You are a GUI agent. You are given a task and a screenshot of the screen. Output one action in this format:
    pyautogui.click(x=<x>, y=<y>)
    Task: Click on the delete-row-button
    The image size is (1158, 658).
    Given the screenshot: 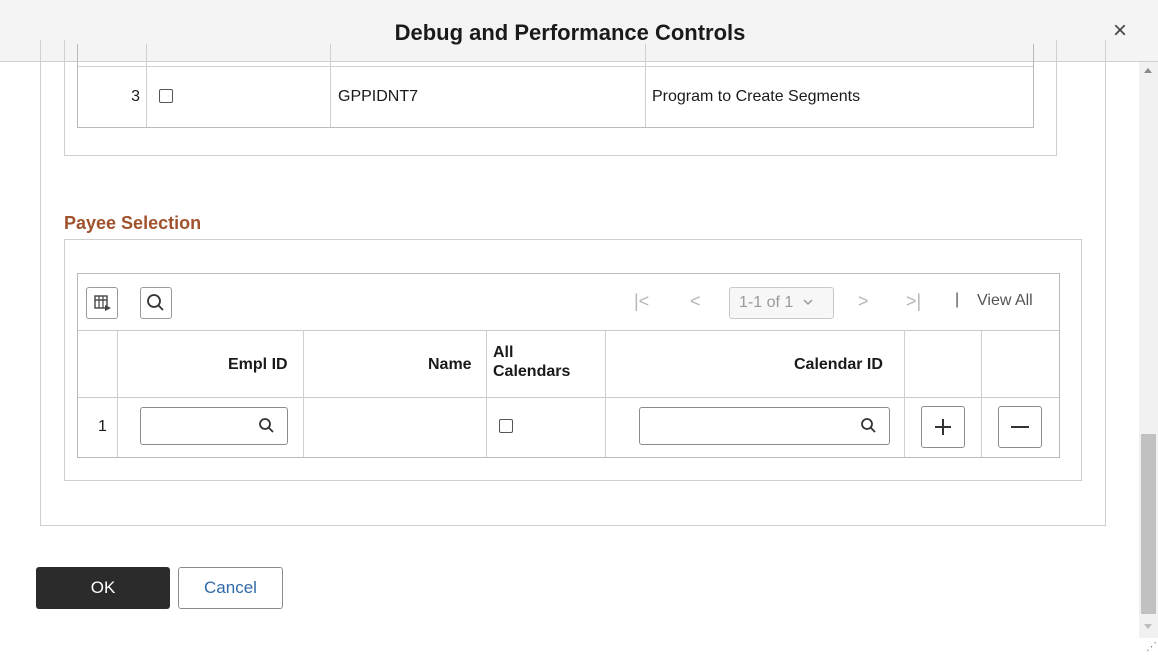 What is the action you would take?
    pyautogui.click(x=1020, y=427)
    